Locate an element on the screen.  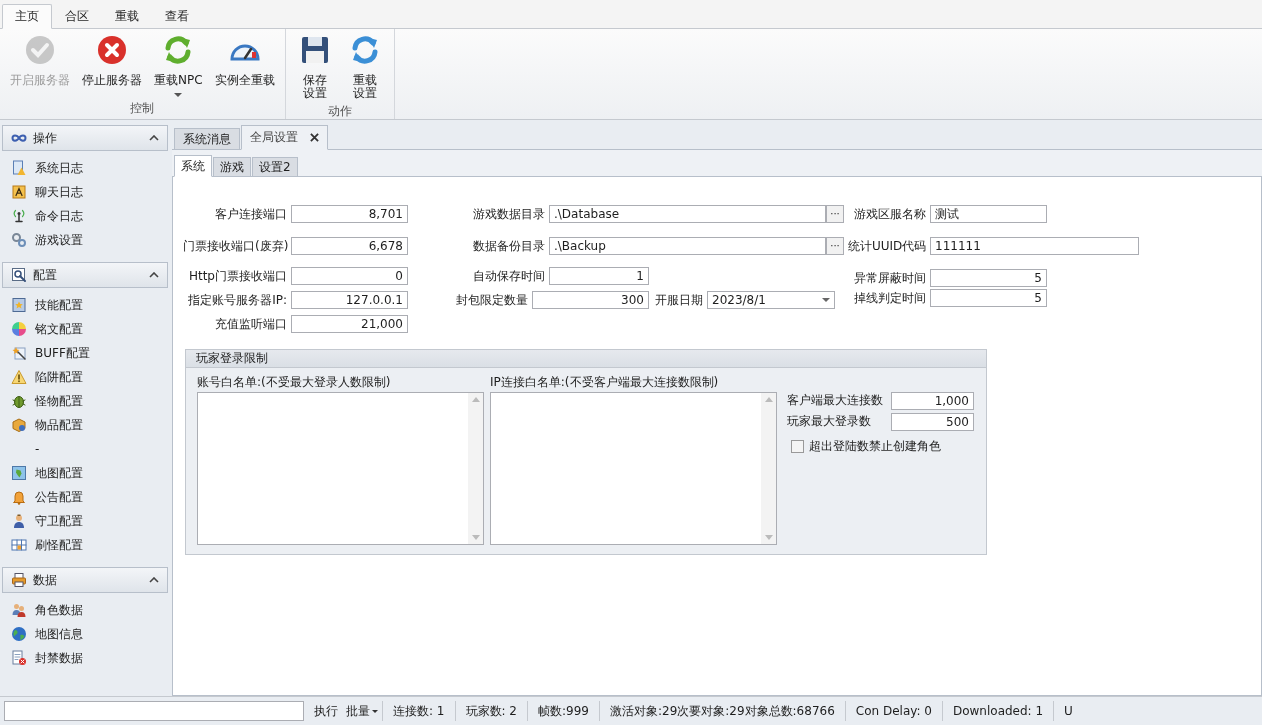
sidebar-item: 技能配置 is located at coordinates (85, 305).